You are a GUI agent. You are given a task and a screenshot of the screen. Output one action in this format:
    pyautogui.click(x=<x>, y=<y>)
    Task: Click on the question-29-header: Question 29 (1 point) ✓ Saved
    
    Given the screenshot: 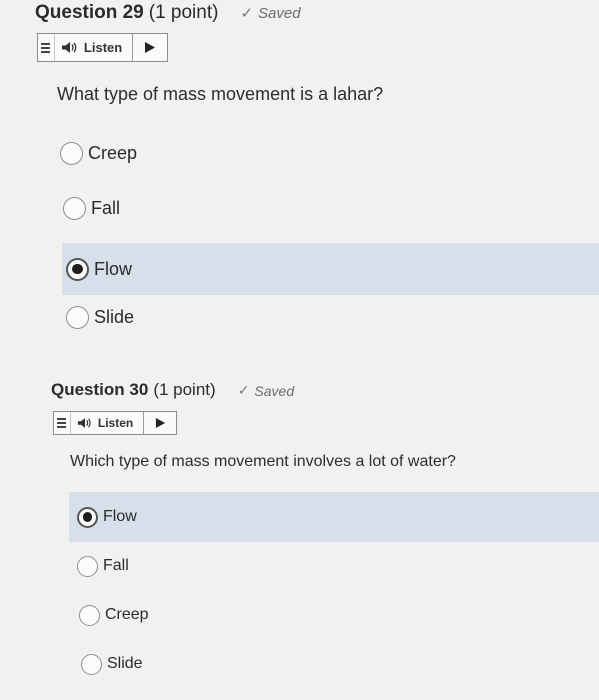 What is the action you would take?
    pyautogui.click(x=168, y=13)
    